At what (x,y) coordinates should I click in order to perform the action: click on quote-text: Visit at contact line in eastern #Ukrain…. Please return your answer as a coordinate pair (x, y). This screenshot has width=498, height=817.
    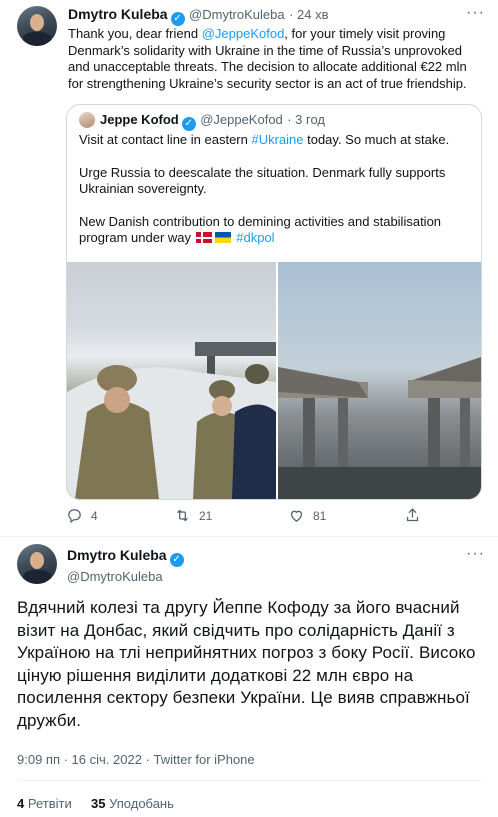
    Looking at the image, I should click on (274, 189).